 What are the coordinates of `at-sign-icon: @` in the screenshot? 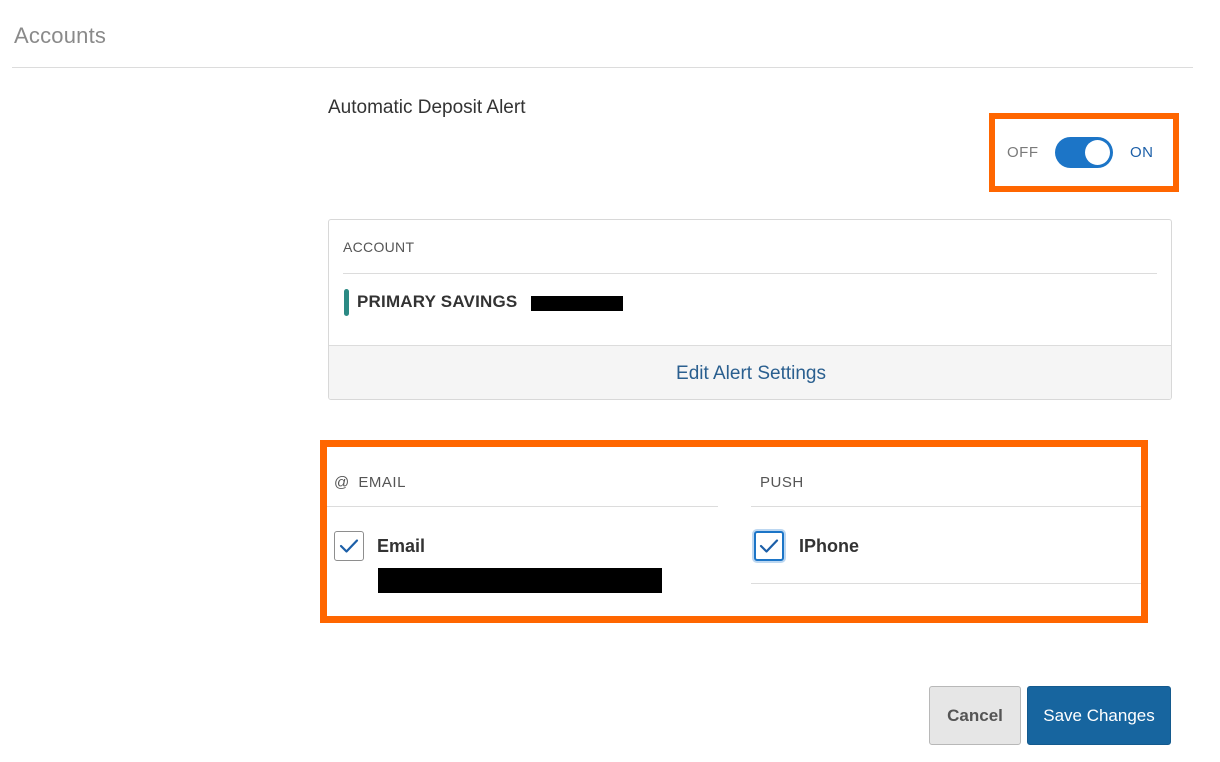 It's located at (342, 482).